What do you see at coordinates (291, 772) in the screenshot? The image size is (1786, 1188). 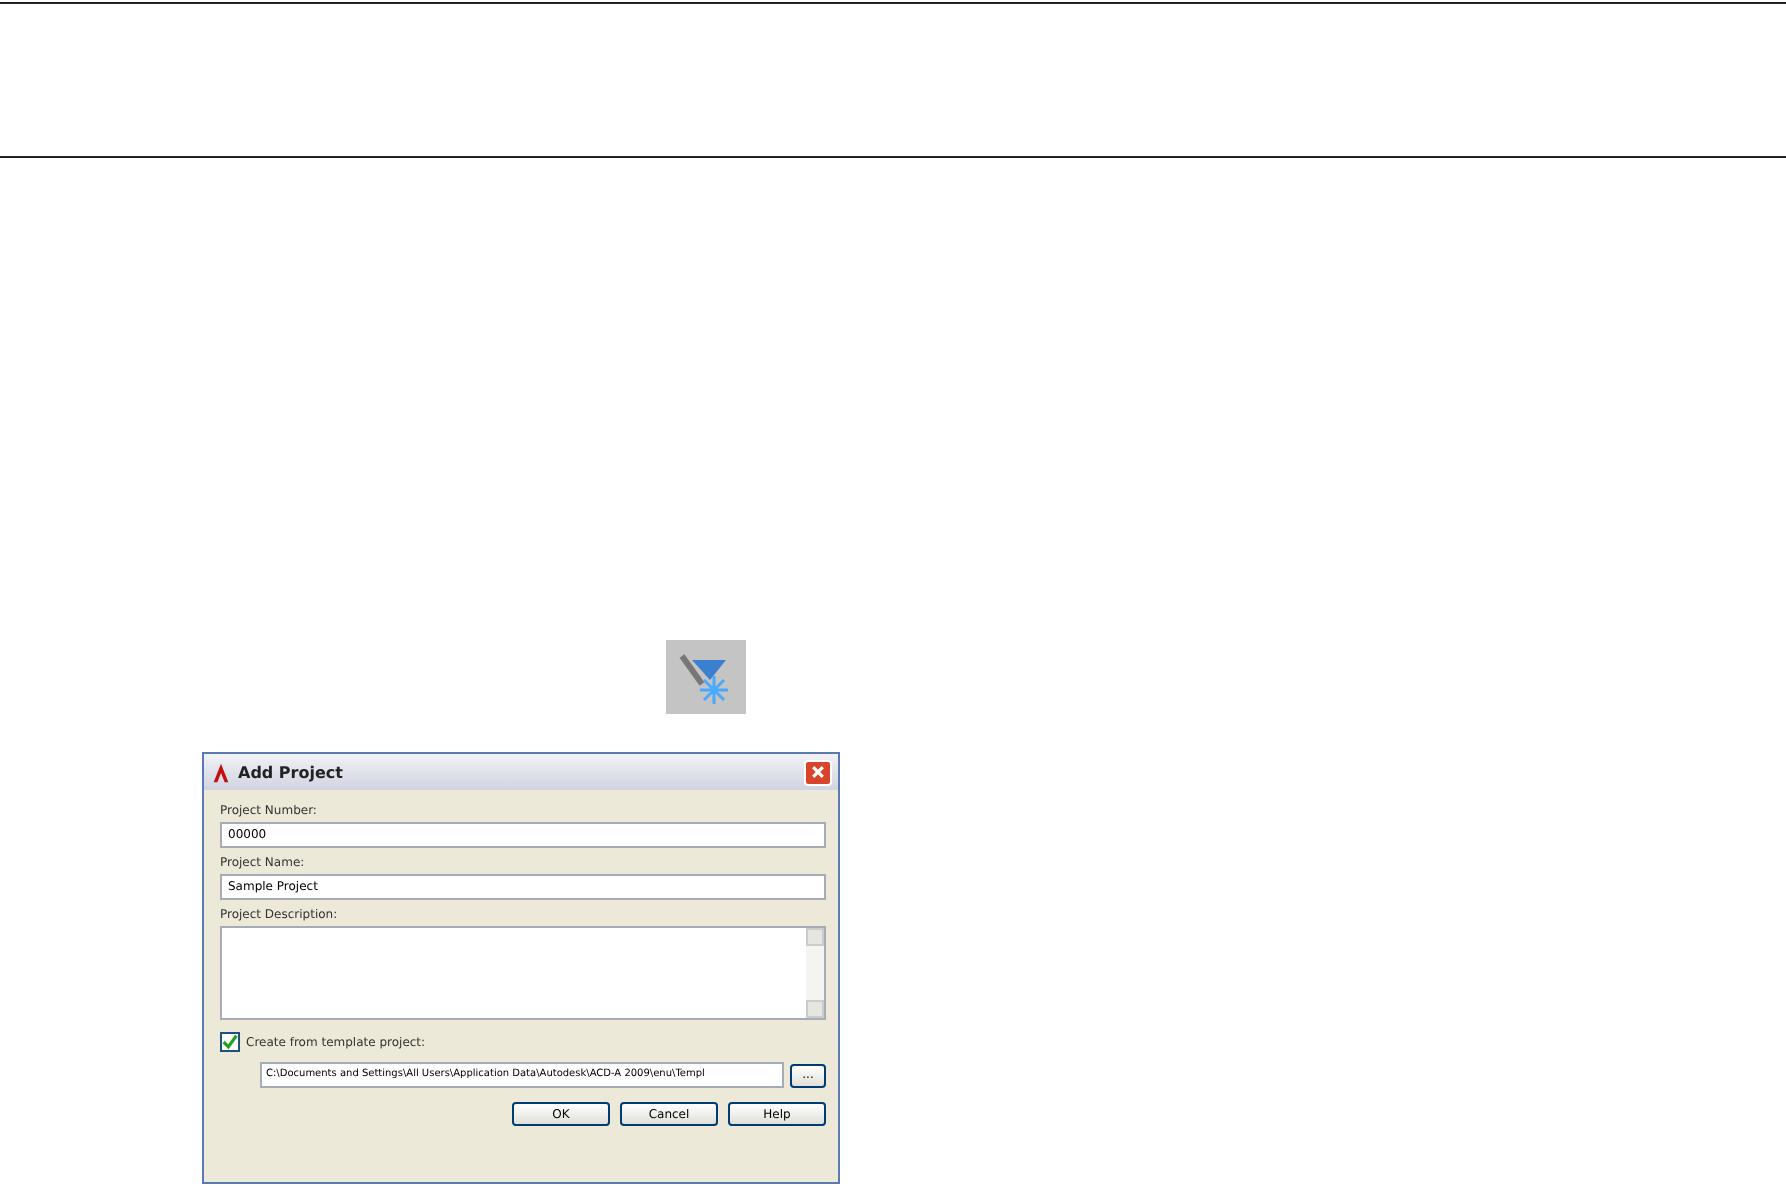 I see `dialog-title: Add Project` at bounding box center [291, 772].